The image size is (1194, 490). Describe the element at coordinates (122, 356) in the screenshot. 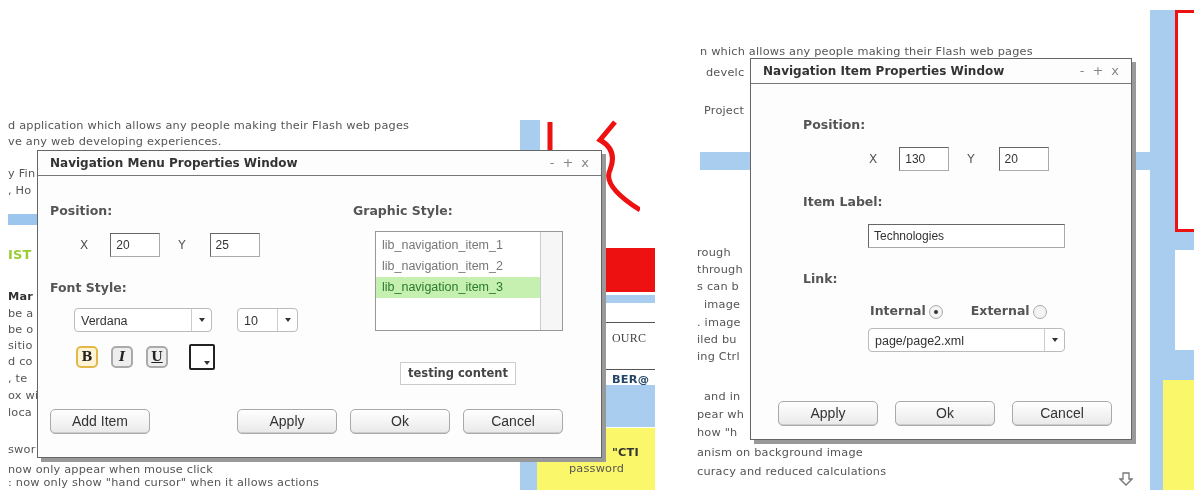

I see `italic-button: I` at that location.